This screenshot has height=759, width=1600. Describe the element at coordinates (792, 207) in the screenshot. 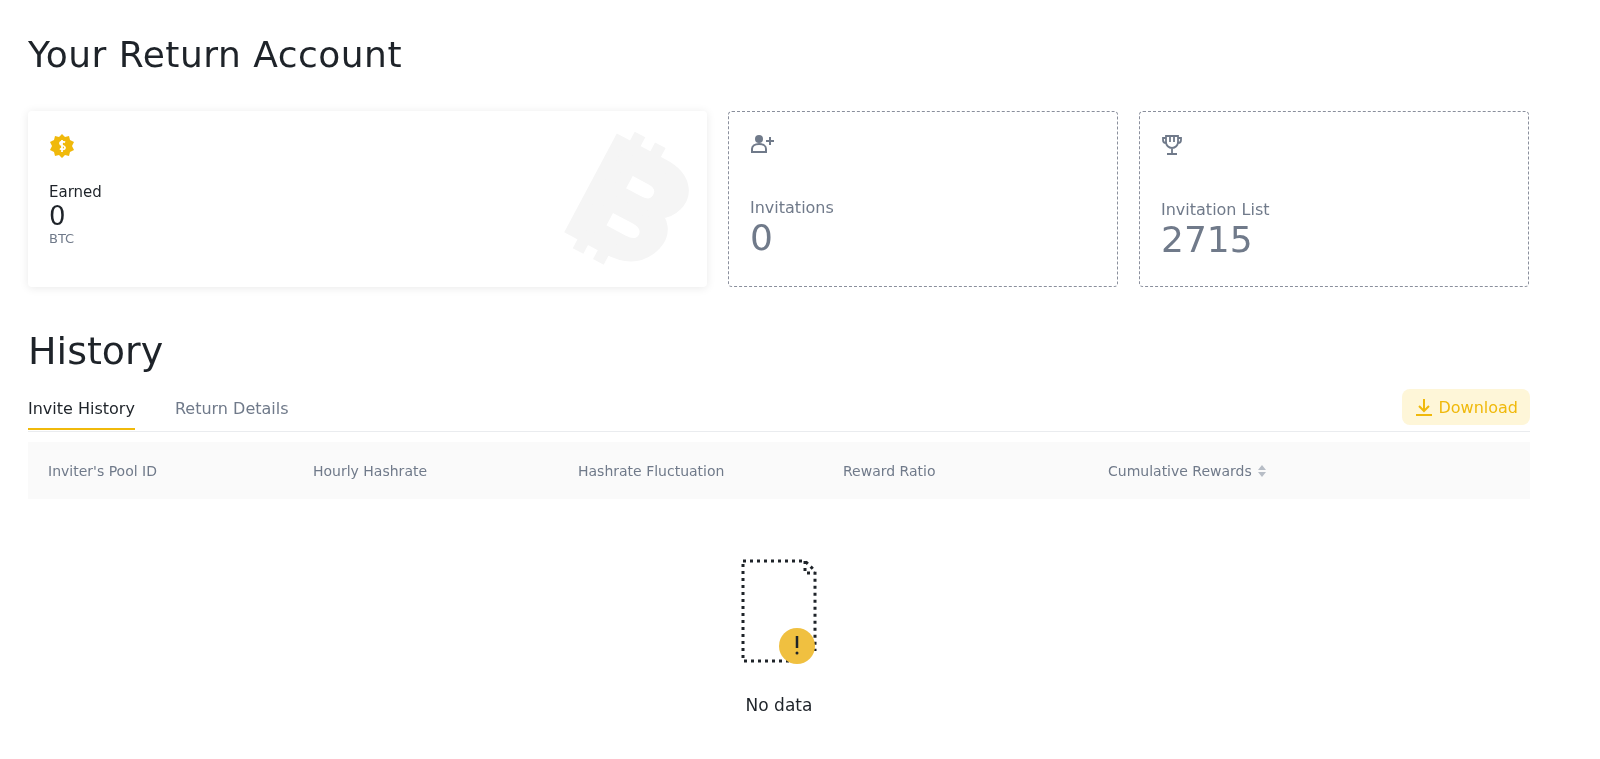

I see `stat-label: Invitations` at that location.